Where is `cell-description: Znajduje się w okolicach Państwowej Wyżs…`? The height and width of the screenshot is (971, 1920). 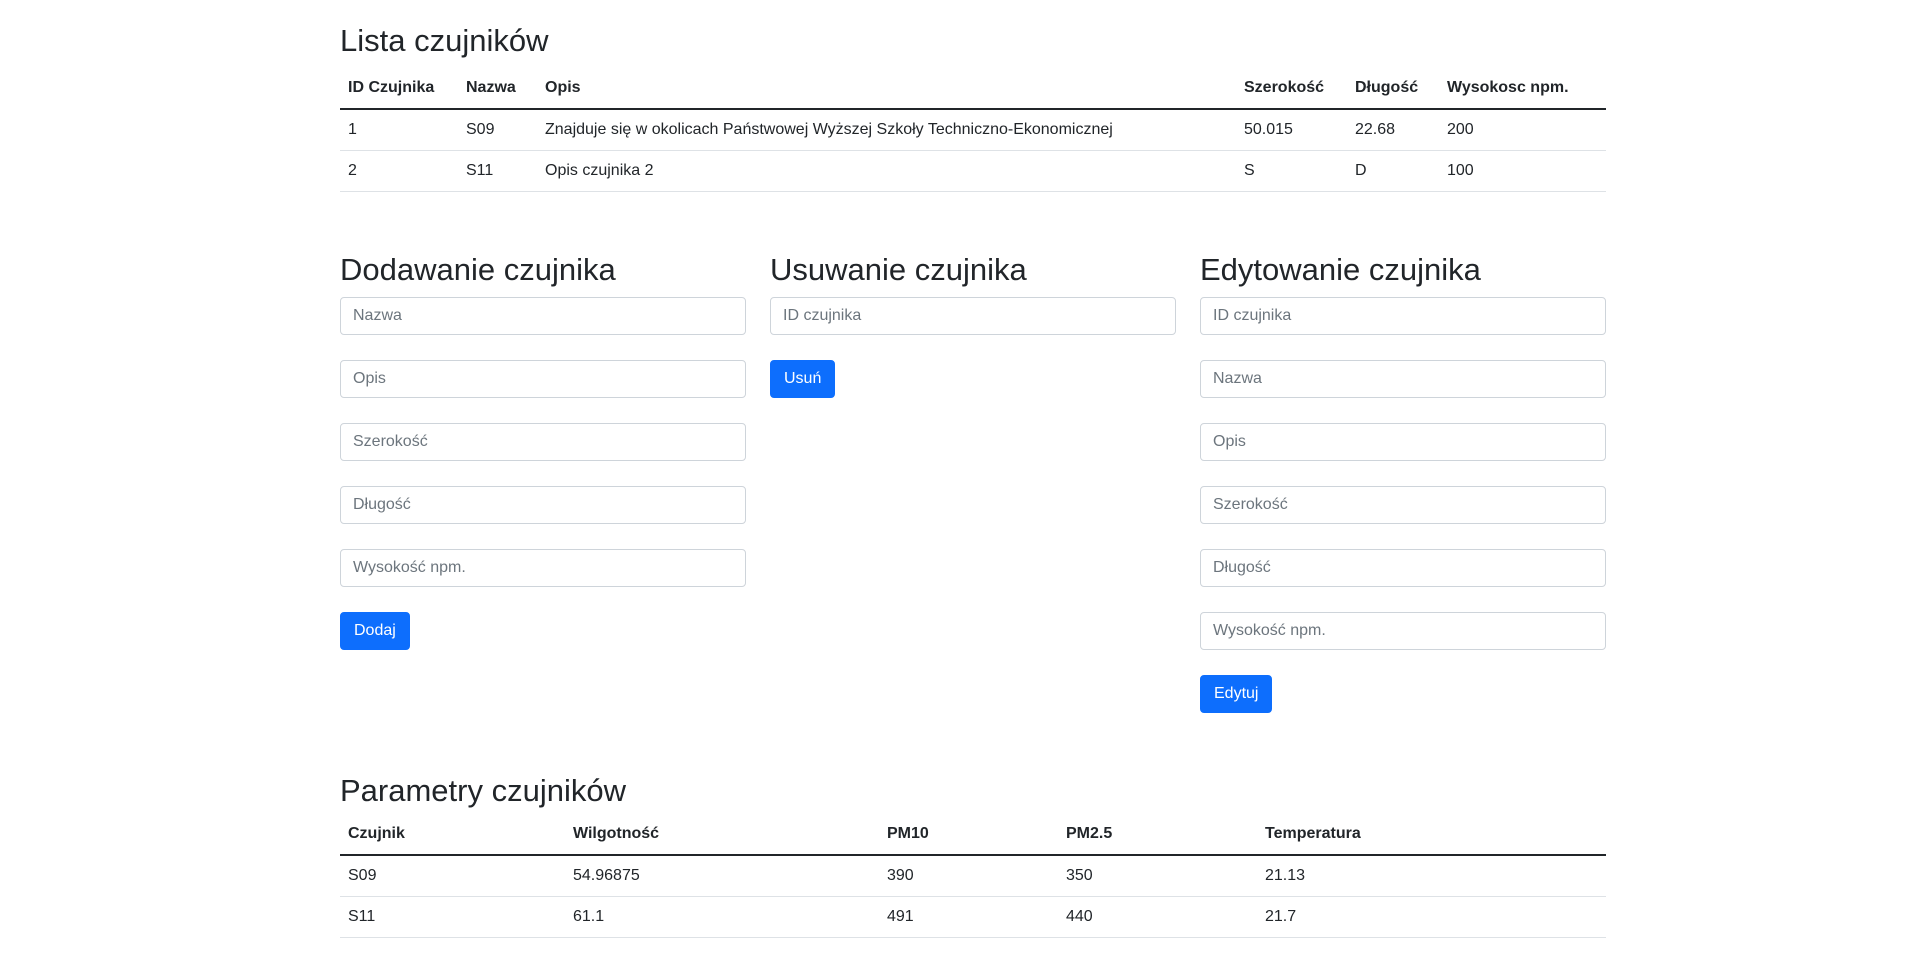 cell-description: Znajduje się w okolicach Państwowej Wyżs… is located at coordinates (886, 130).